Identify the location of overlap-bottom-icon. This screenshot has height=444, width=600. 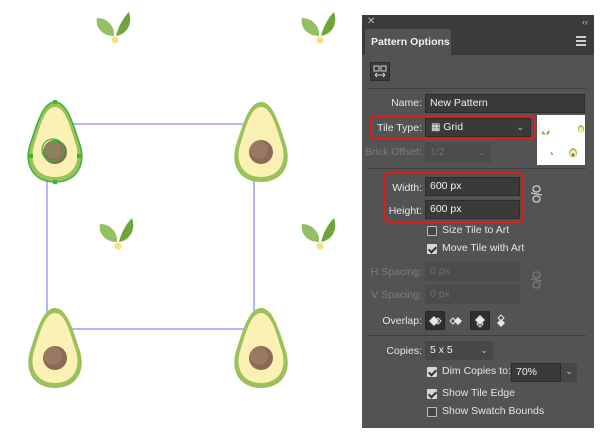
(501, 320).